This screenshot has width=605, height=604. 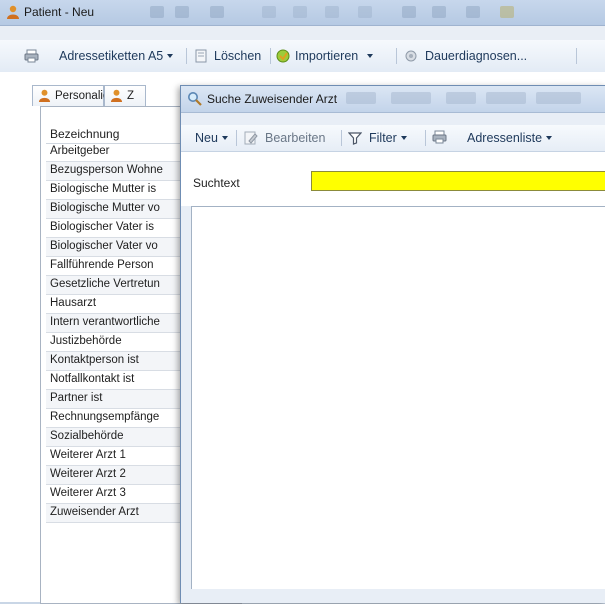 What do you see at coordinates (116, 56) in the screenshot?
I see `address-labels-button: Adressetiketten A5` at bounding box center [116, 56].